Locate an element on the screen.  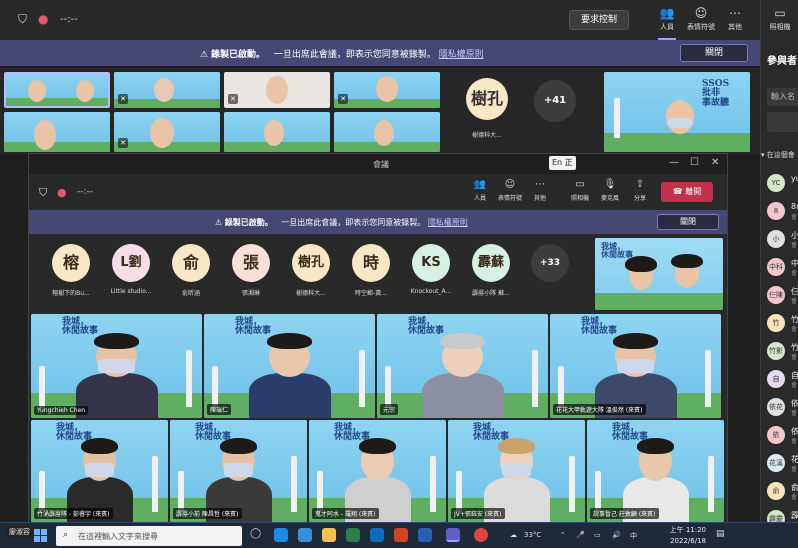
network-icon: ▭ is located at coordinates (597, 535).